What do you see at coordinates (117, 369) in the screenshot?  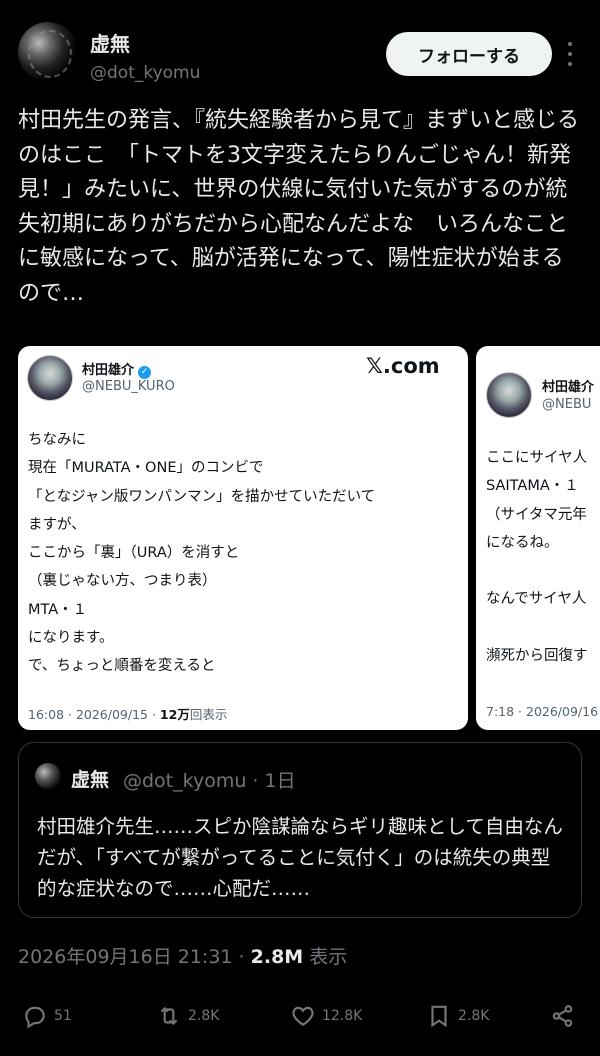 I see `card-author-name: 村田雄介 ✓` at bounding box center [117, 369].